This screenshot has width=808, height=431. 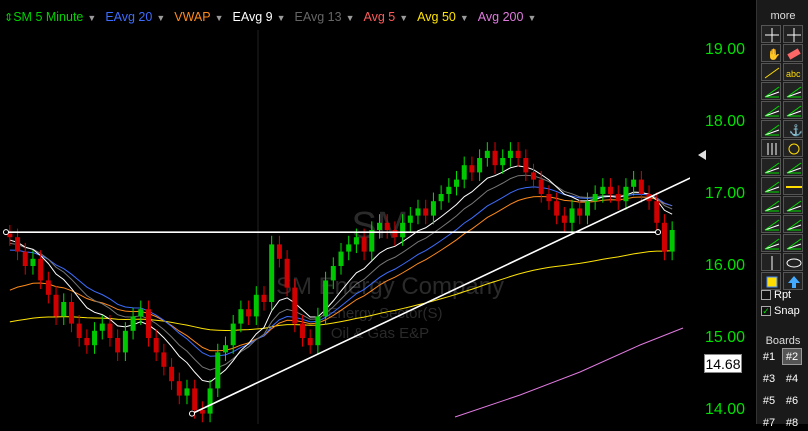 I want to click on board-tab: #5, so click(x=769, y=400).